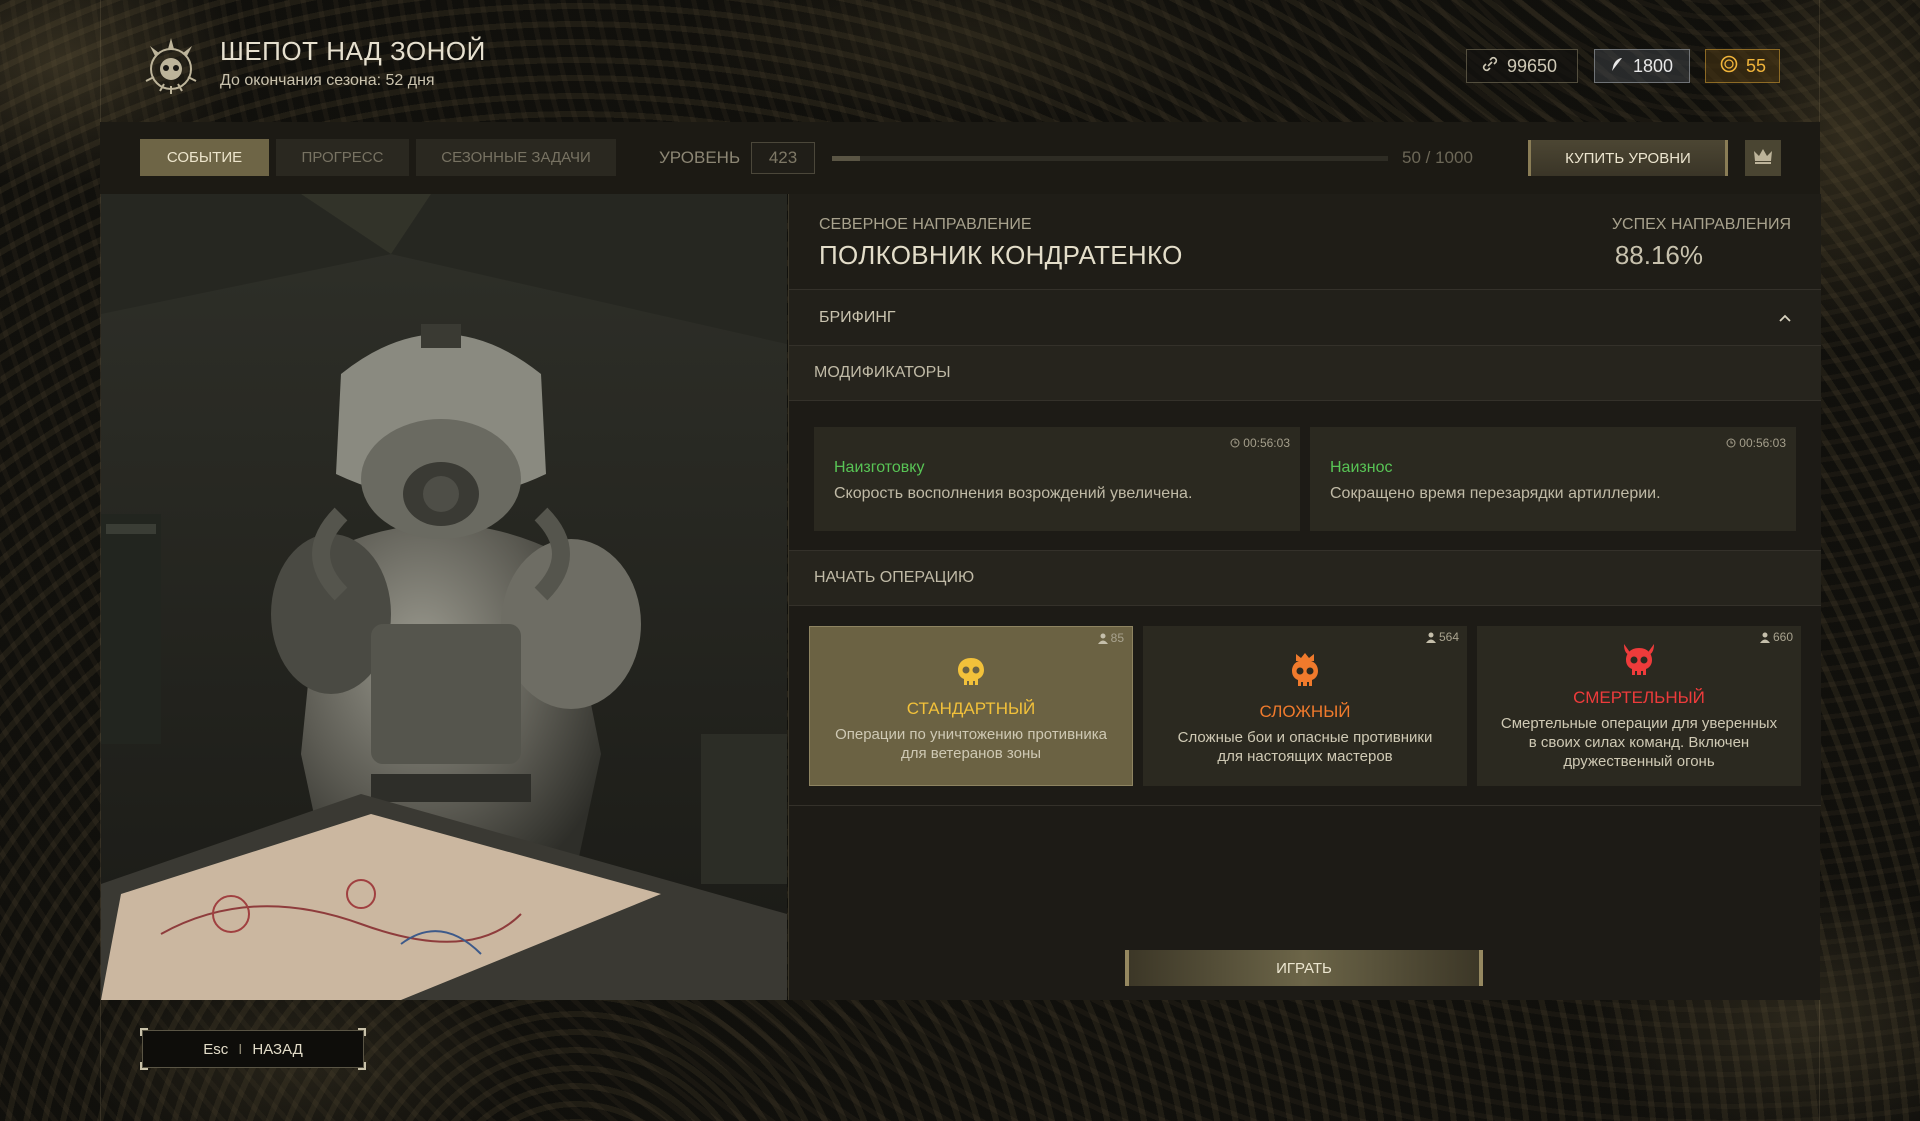 This screenshot has width=1920, height=1121. What do you see at coordinates (1448, 637) in the screenshot?
I see `player-count-value: 564` at bounding box center [1448, 637].